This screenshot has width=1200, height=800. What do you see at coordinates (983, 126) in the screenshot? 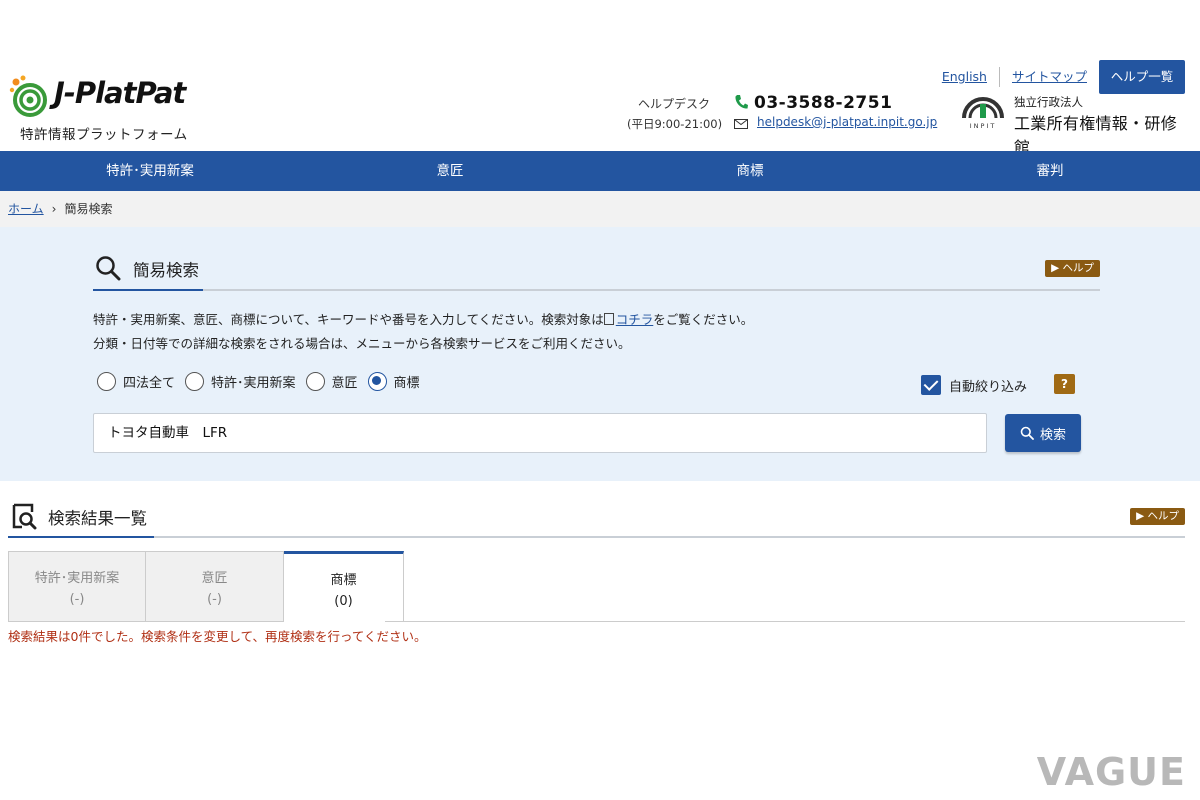
I see `inpit-mark-text: INPIT` at bounding box center [983, 126].